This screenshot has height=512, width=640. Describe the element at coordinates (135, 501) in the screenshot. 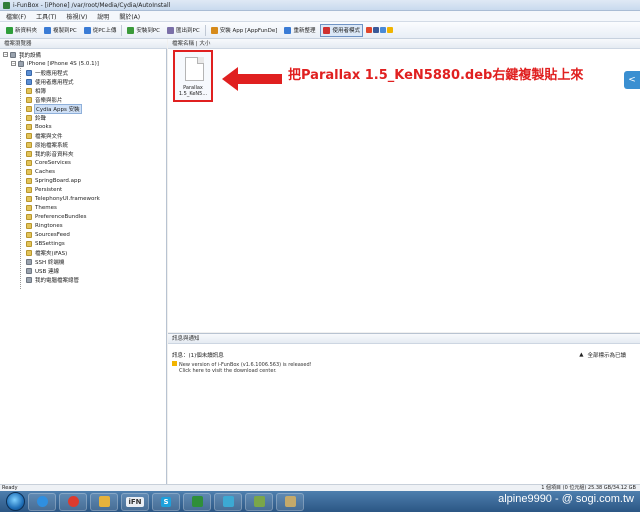

I see `taskbar-item-3: iFN` at that location.